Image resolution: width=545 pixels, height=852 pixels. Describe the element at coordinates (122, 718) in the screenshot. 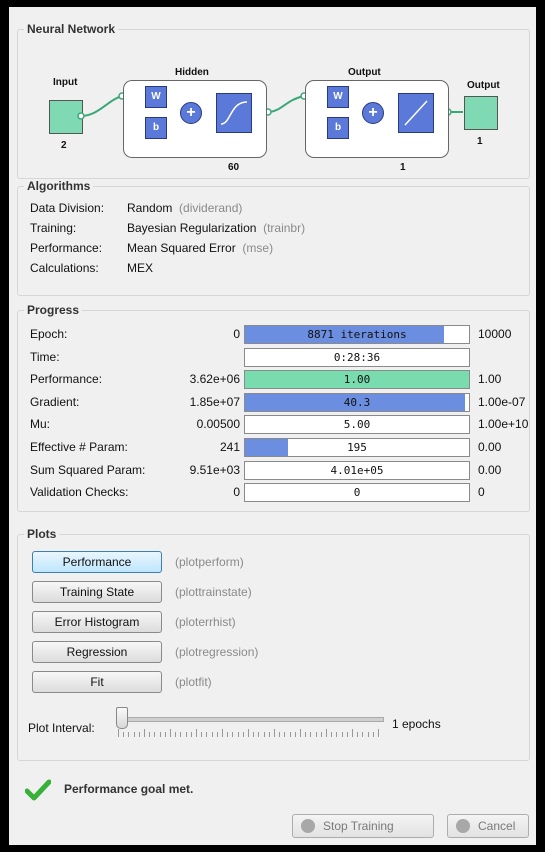

I see `slider-thumb` at that location.